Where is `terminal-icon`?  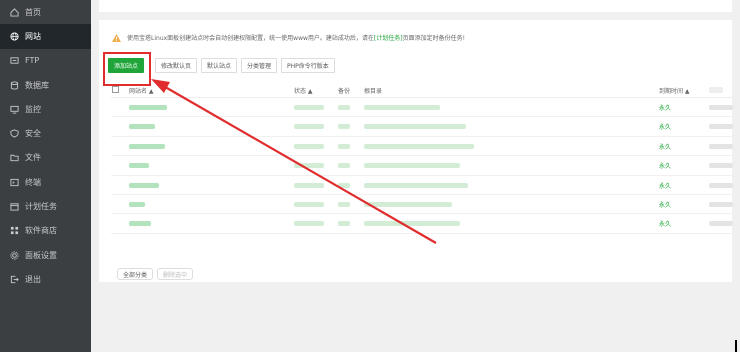 terminal-icon is located at coordinates (14, 182).